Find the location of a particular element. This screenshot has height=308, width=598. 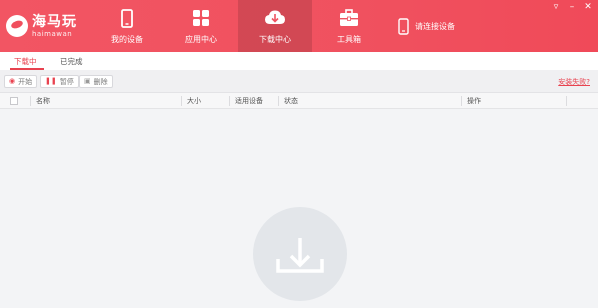

column-header-status: 状态 is located at coordinates (289, 101).